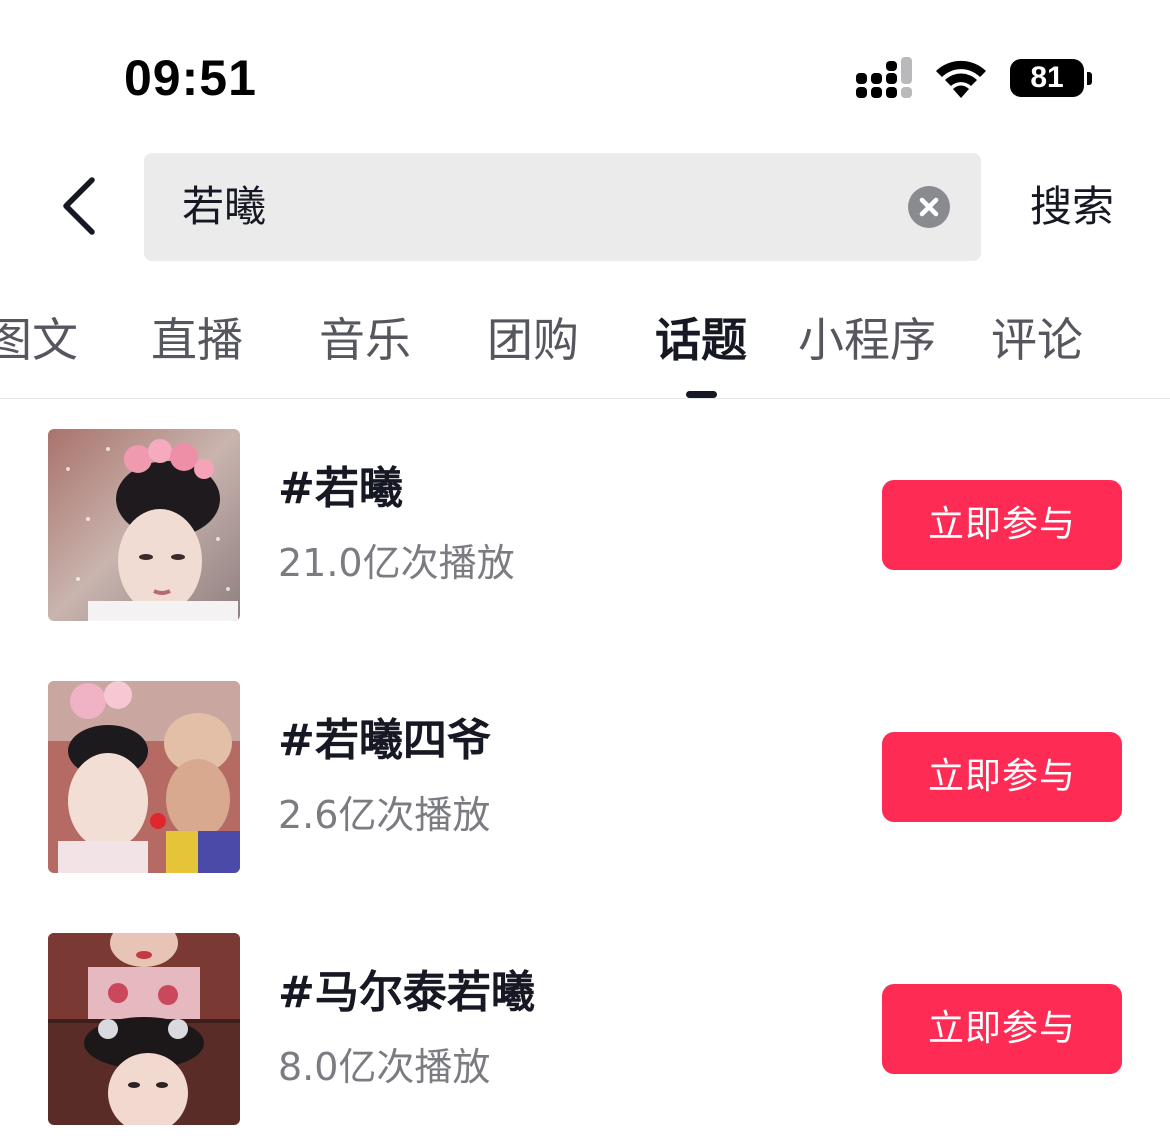 Image resolution: width=1170 pixels, height=1143 pixels. What do you see at coordinates (384, 741) in the screenshot?
I see `topic-title: #若曦四爷` at bounding box center [384, 741].